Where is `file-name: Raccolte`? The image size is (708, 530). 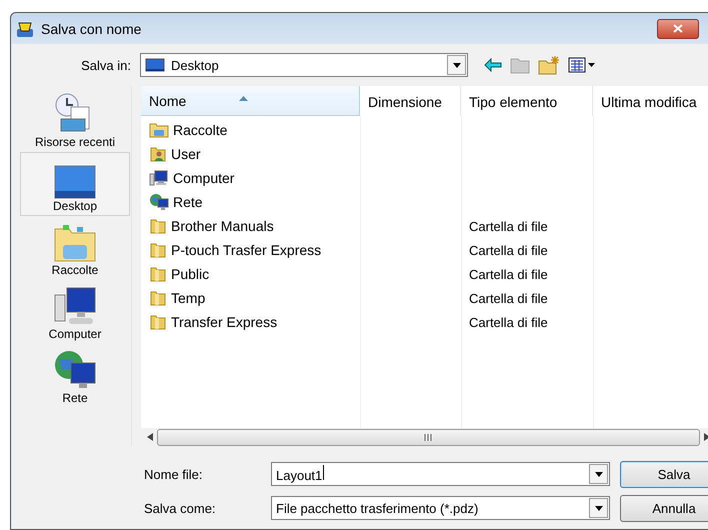 file-name: Raccolte is located at coordinates (200, 130).